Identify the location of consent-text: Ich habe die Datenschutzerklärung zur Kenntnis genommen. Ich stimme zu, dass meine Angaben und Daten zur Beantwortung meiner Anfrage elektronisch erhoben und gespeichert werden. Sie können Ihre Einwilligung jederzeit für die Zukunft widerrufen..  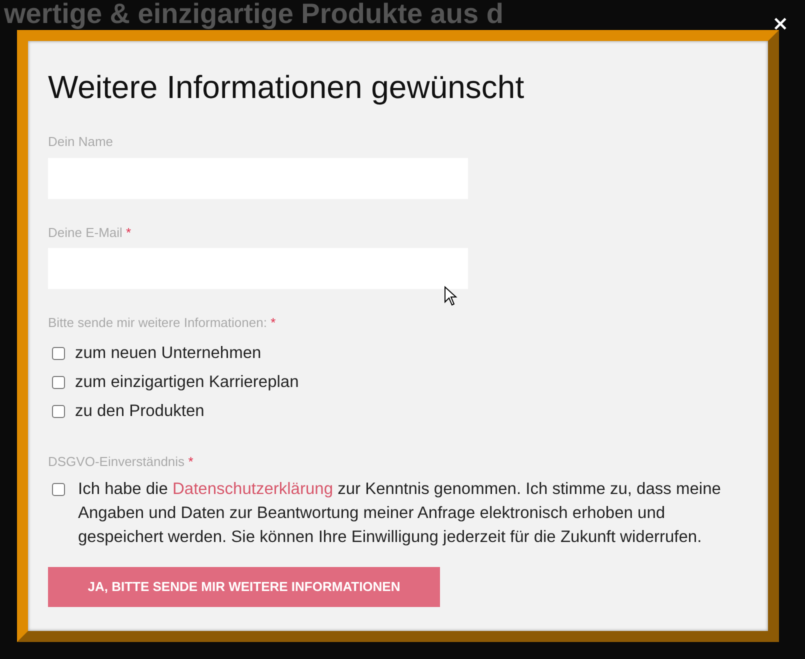
(400, 513).